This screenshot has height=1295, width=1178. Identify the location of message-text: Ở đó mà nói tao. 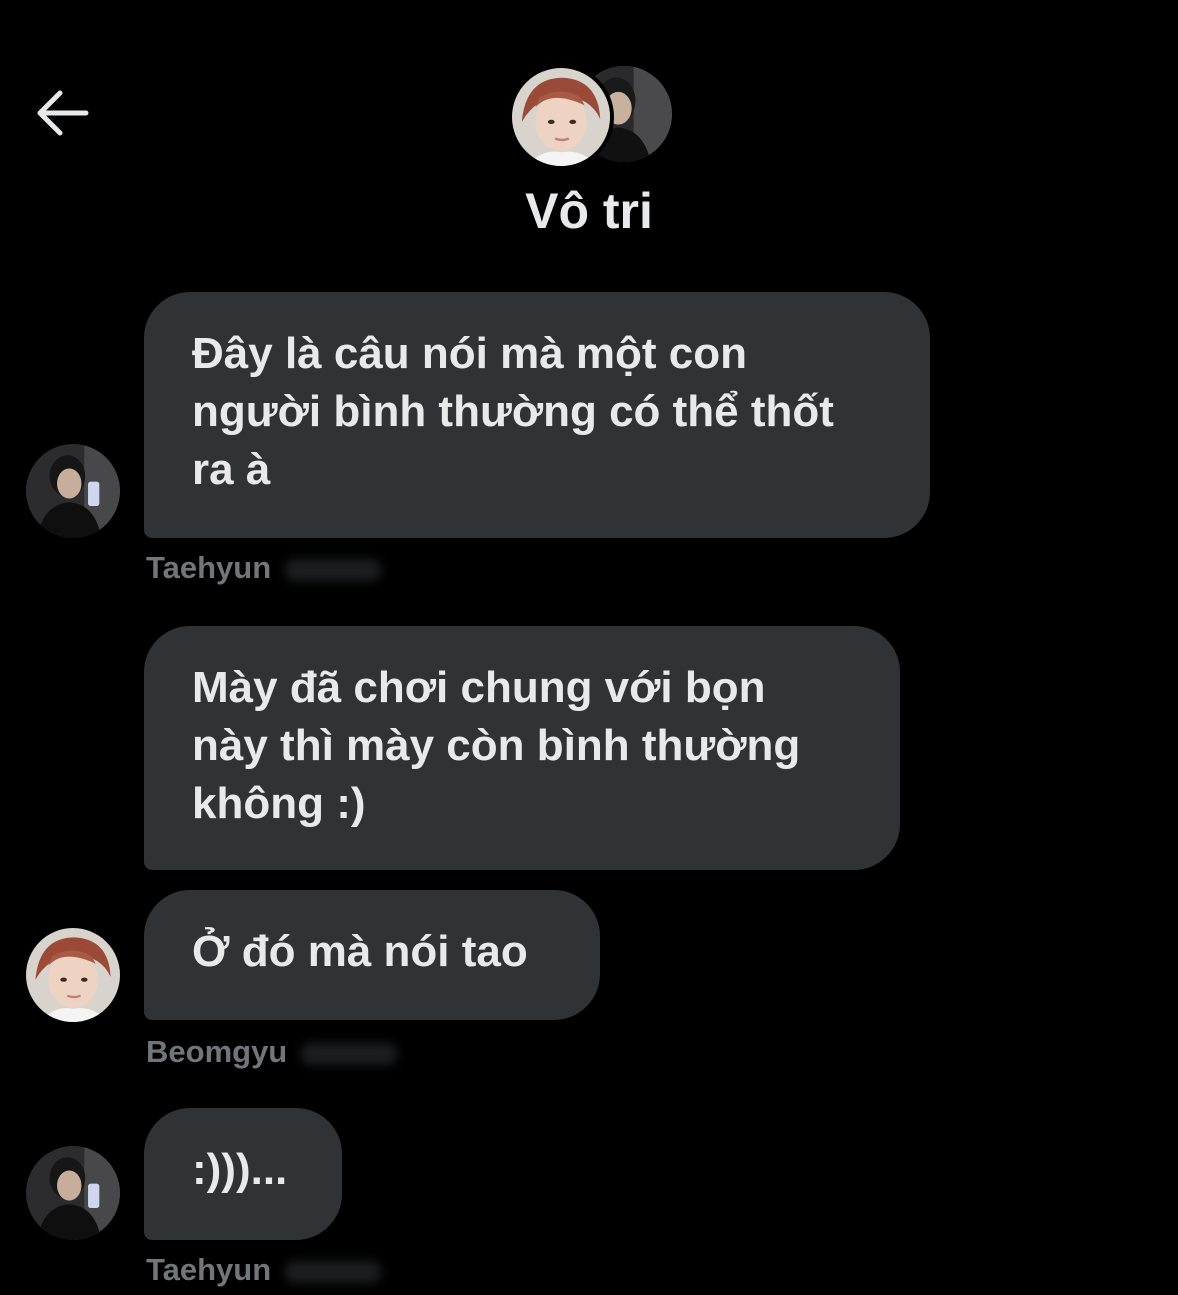
(360, 951).